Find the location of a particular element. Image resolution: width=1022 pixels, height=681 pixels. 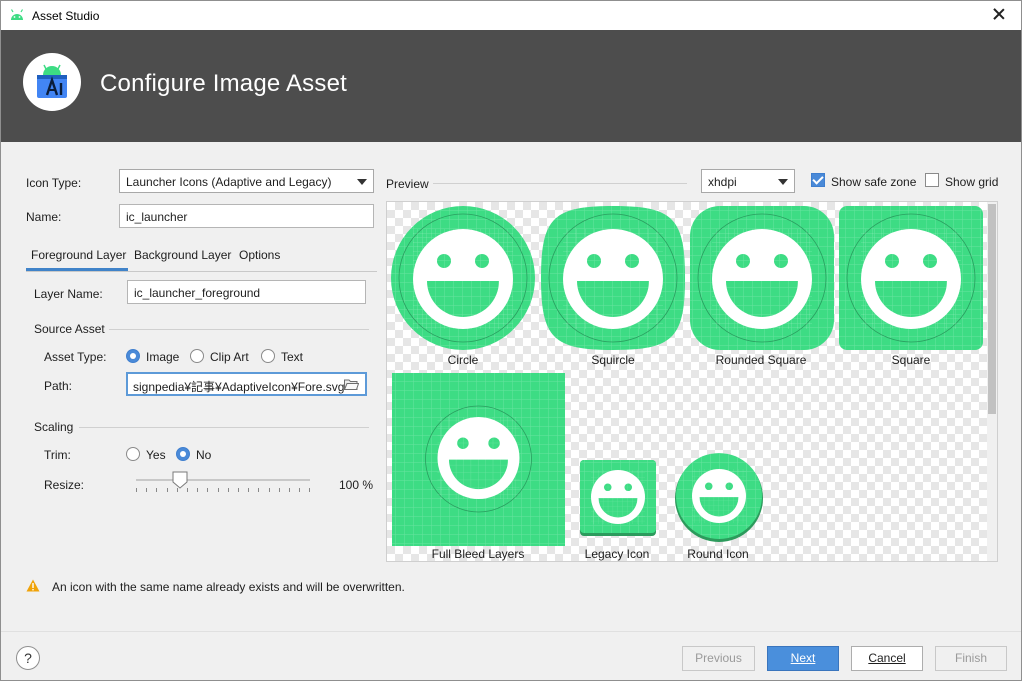

help-button: ? is located at coordinates (28, 658).